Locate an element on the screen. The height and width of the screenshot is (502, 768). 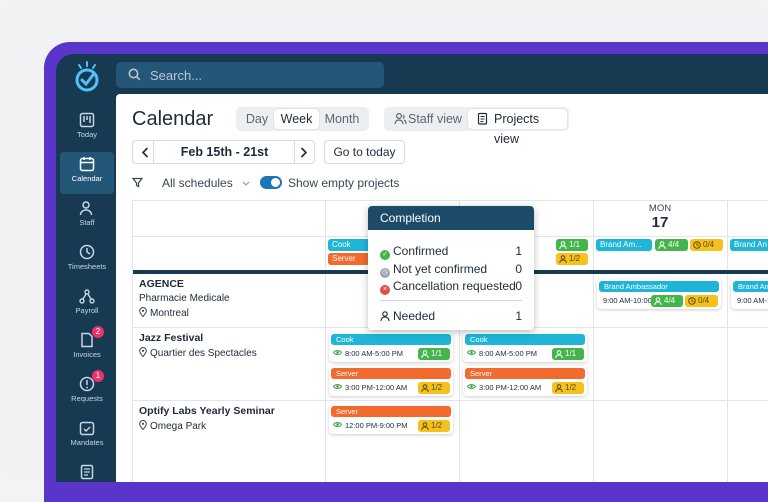
project-client: Pharmacie Medicale is located at coordinates (184, 298).